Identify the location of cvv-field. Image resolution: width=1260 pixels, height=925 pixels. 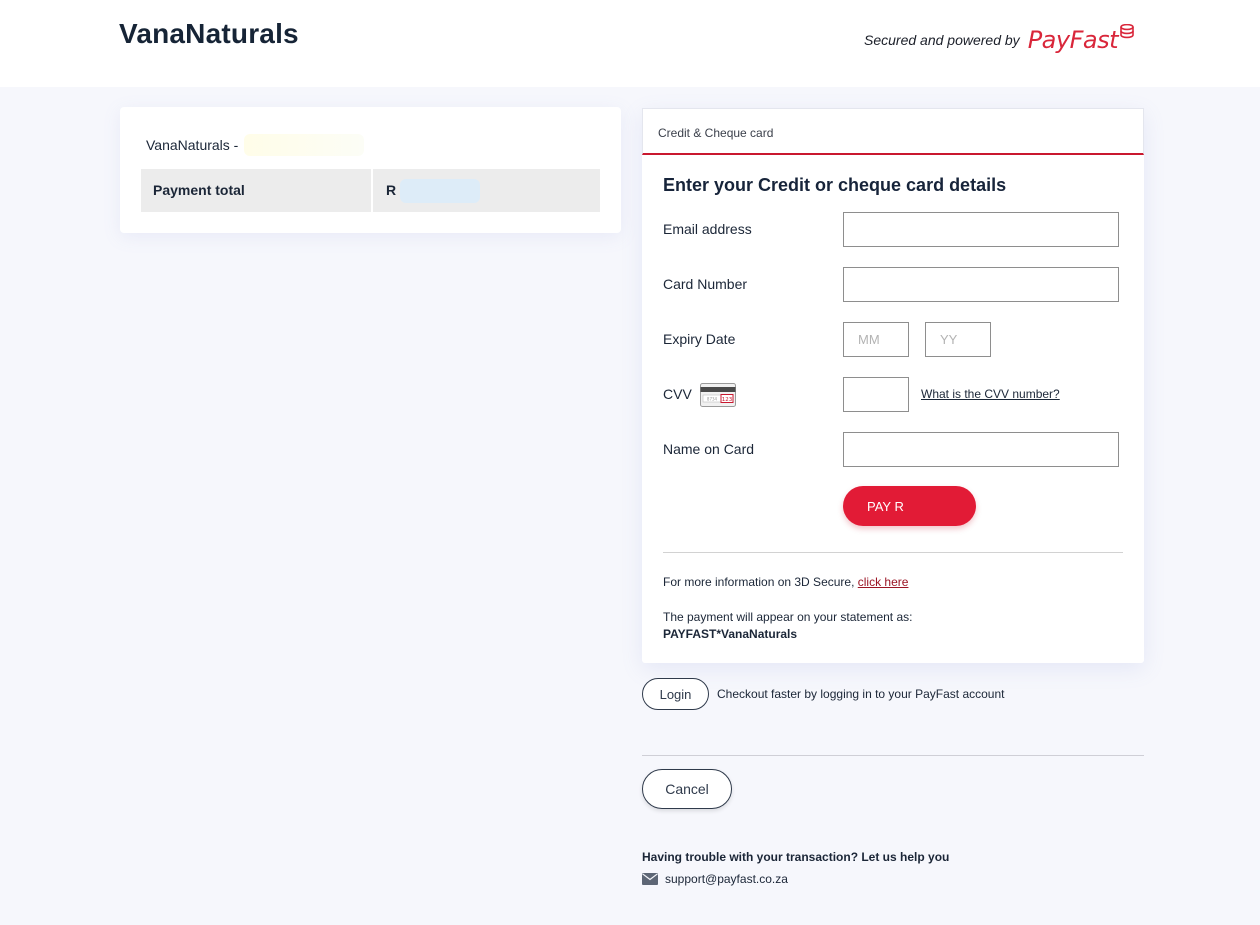
(876, 394).